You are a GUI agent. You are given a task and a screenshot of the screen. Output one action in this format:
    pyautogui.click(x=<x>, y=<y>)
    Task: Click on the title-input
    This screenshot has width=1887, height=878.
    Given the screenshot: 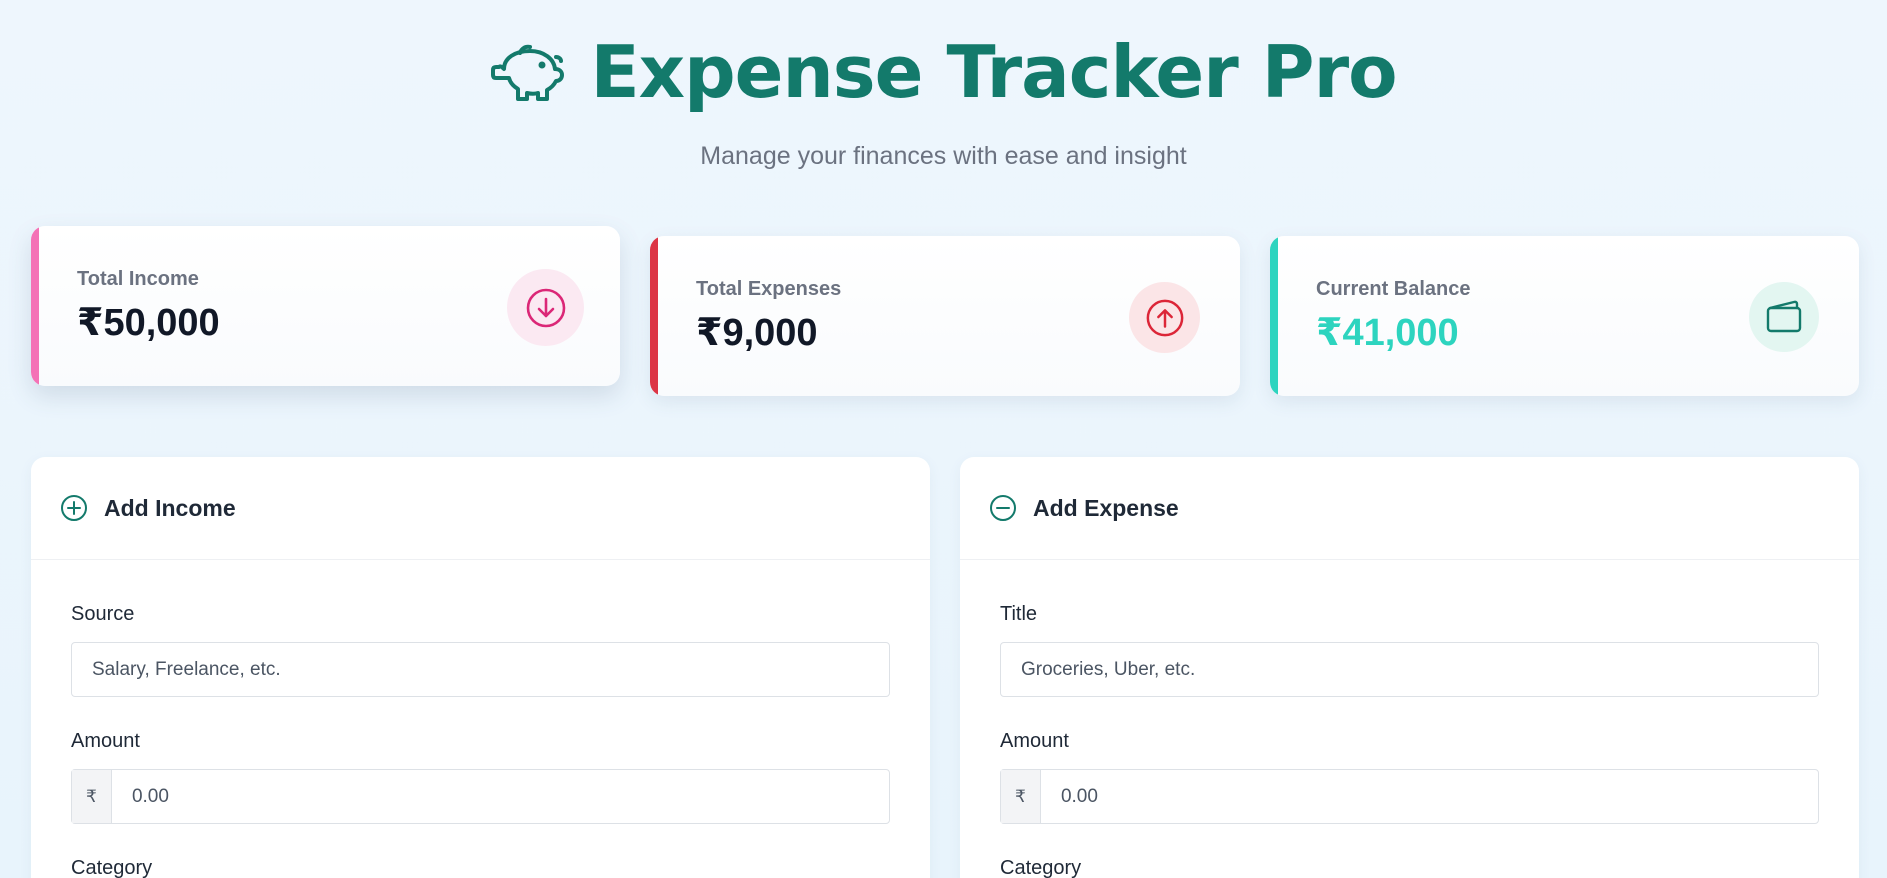 What is the action you would take?
    pyautogui.click(x=1409, y=669)
    